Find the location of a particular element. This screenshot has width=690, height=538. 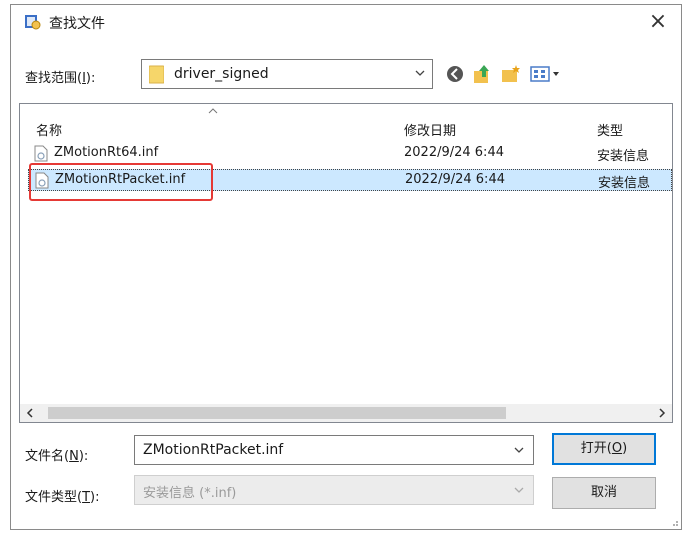

filetype-dropdown: 安装信息 (*.inf) is located at coordinates (334, 490).